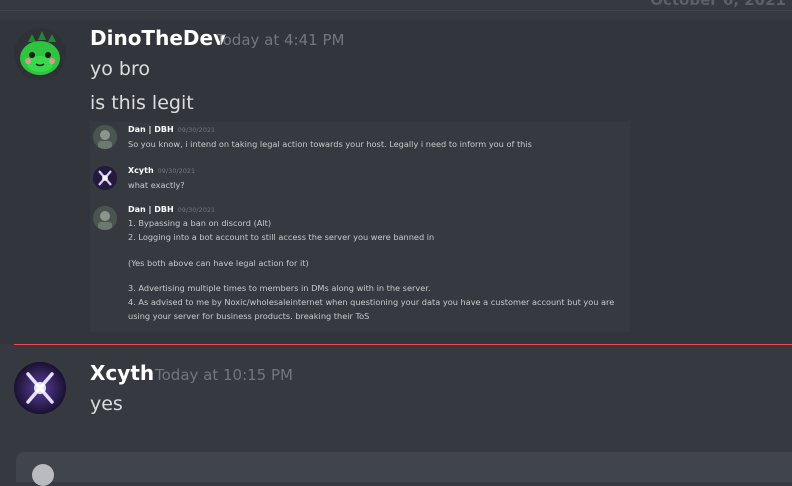  What do you see at coordinates (404, 469) in the screenshot?
I see `message-composer` at bounding box center [404, 469].